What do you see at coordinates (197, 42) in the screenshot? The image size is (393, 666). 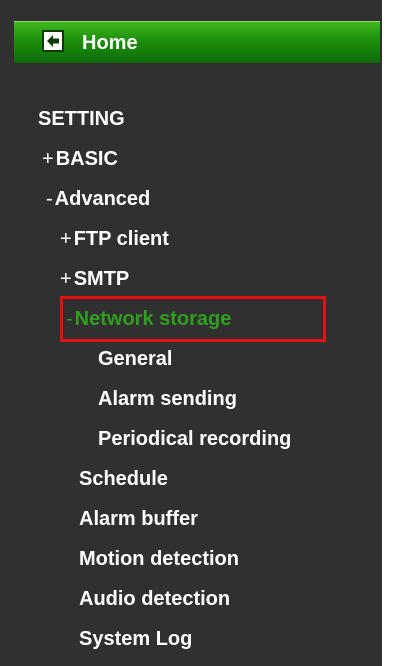 I see `home-button: Home` at bounding box center [197, 42].